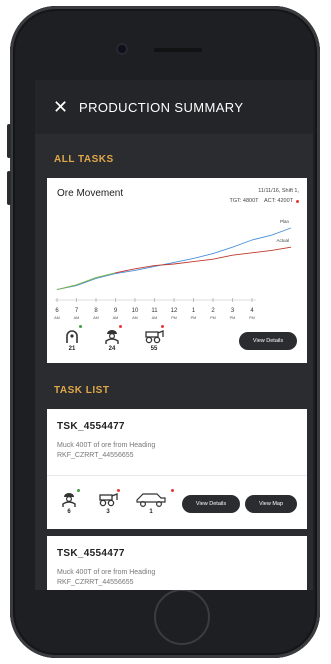 Image resolution: width=331 pixels, height=664 pixels. What do you see at coordinates (278, 191) in the screenshot?
I see `date-shift-label: 11/11/16, Shift 1,` at bounding box center [278, 191].